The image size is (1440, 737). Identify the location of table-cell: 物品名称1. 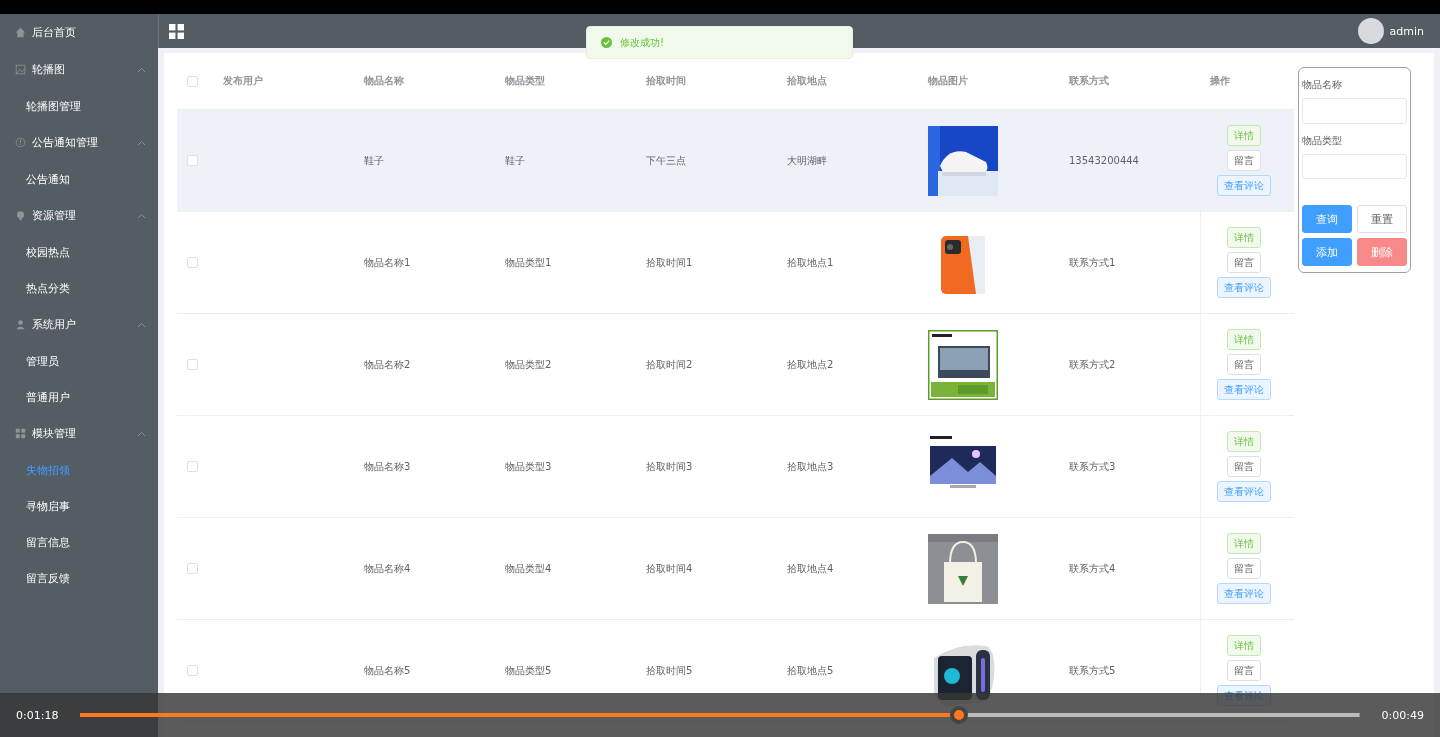
(387, 262).